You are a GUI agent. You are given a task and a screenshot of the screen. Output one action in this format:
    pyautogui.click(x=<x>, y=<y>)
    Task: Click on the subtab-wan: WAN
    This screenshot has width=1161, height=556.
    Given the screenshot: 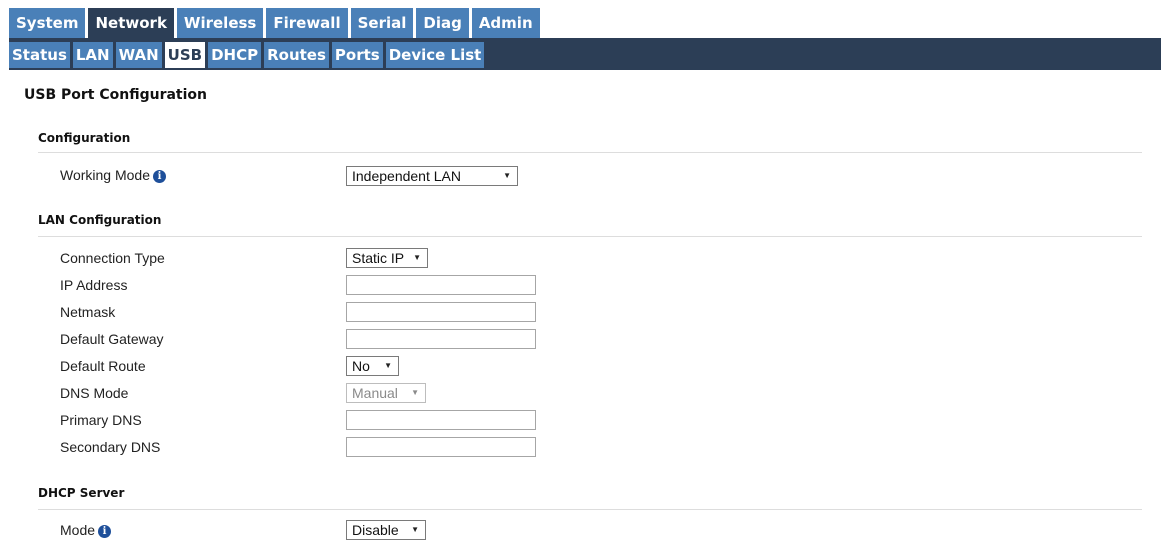 What is the action you would take?
    pyautogui.click(x=138, y=55)
    